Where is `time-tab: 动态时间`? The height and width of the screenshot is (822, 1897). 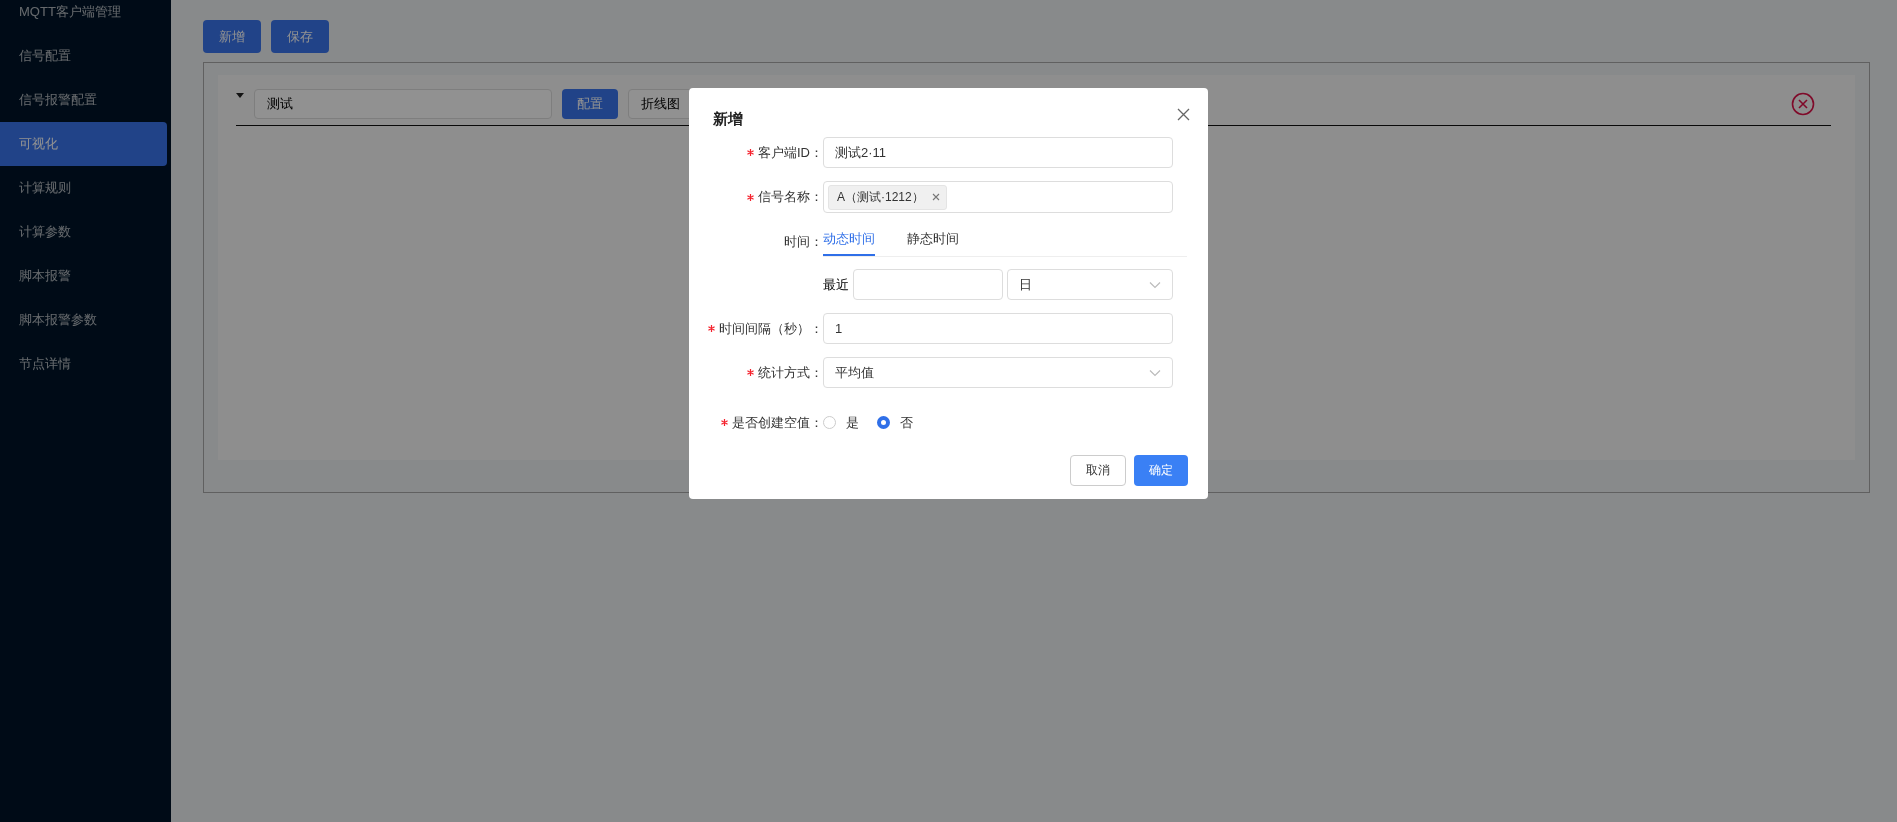 time-tab: 动态时间 is located at coordinates (849, 243).